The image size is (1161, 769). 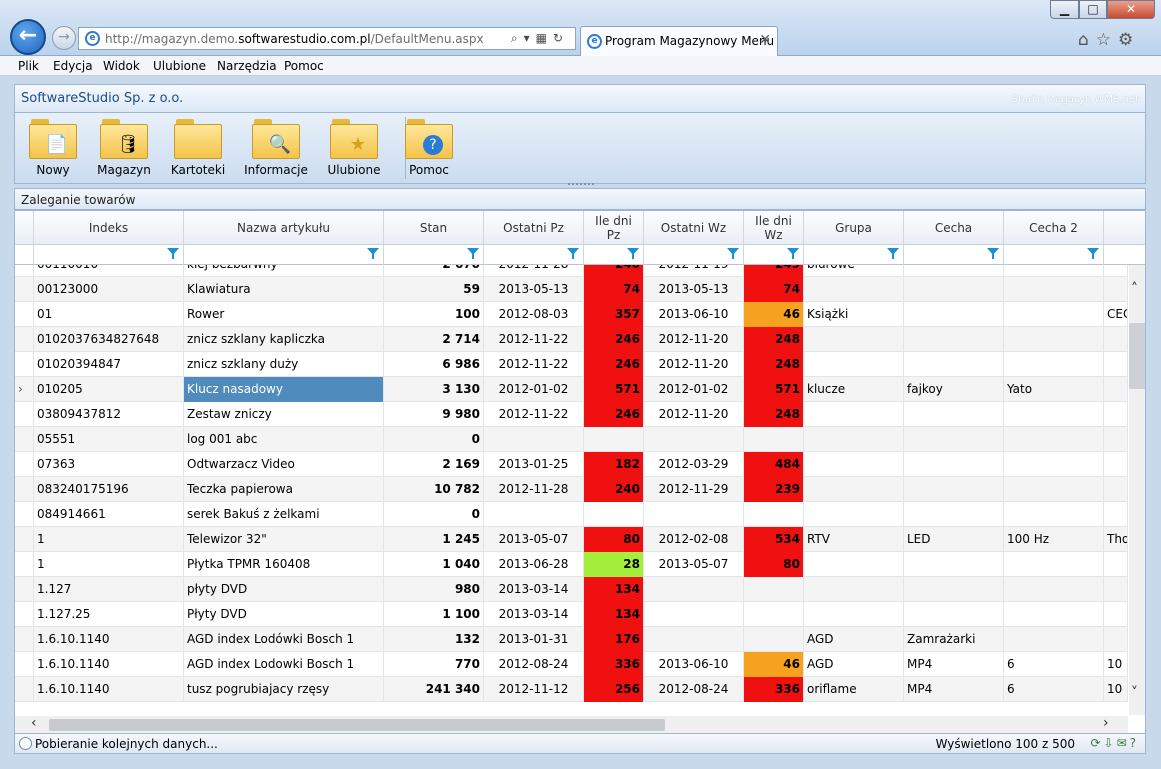 I want to click on cell-stan: 1 245, so click(x=434, y=539).